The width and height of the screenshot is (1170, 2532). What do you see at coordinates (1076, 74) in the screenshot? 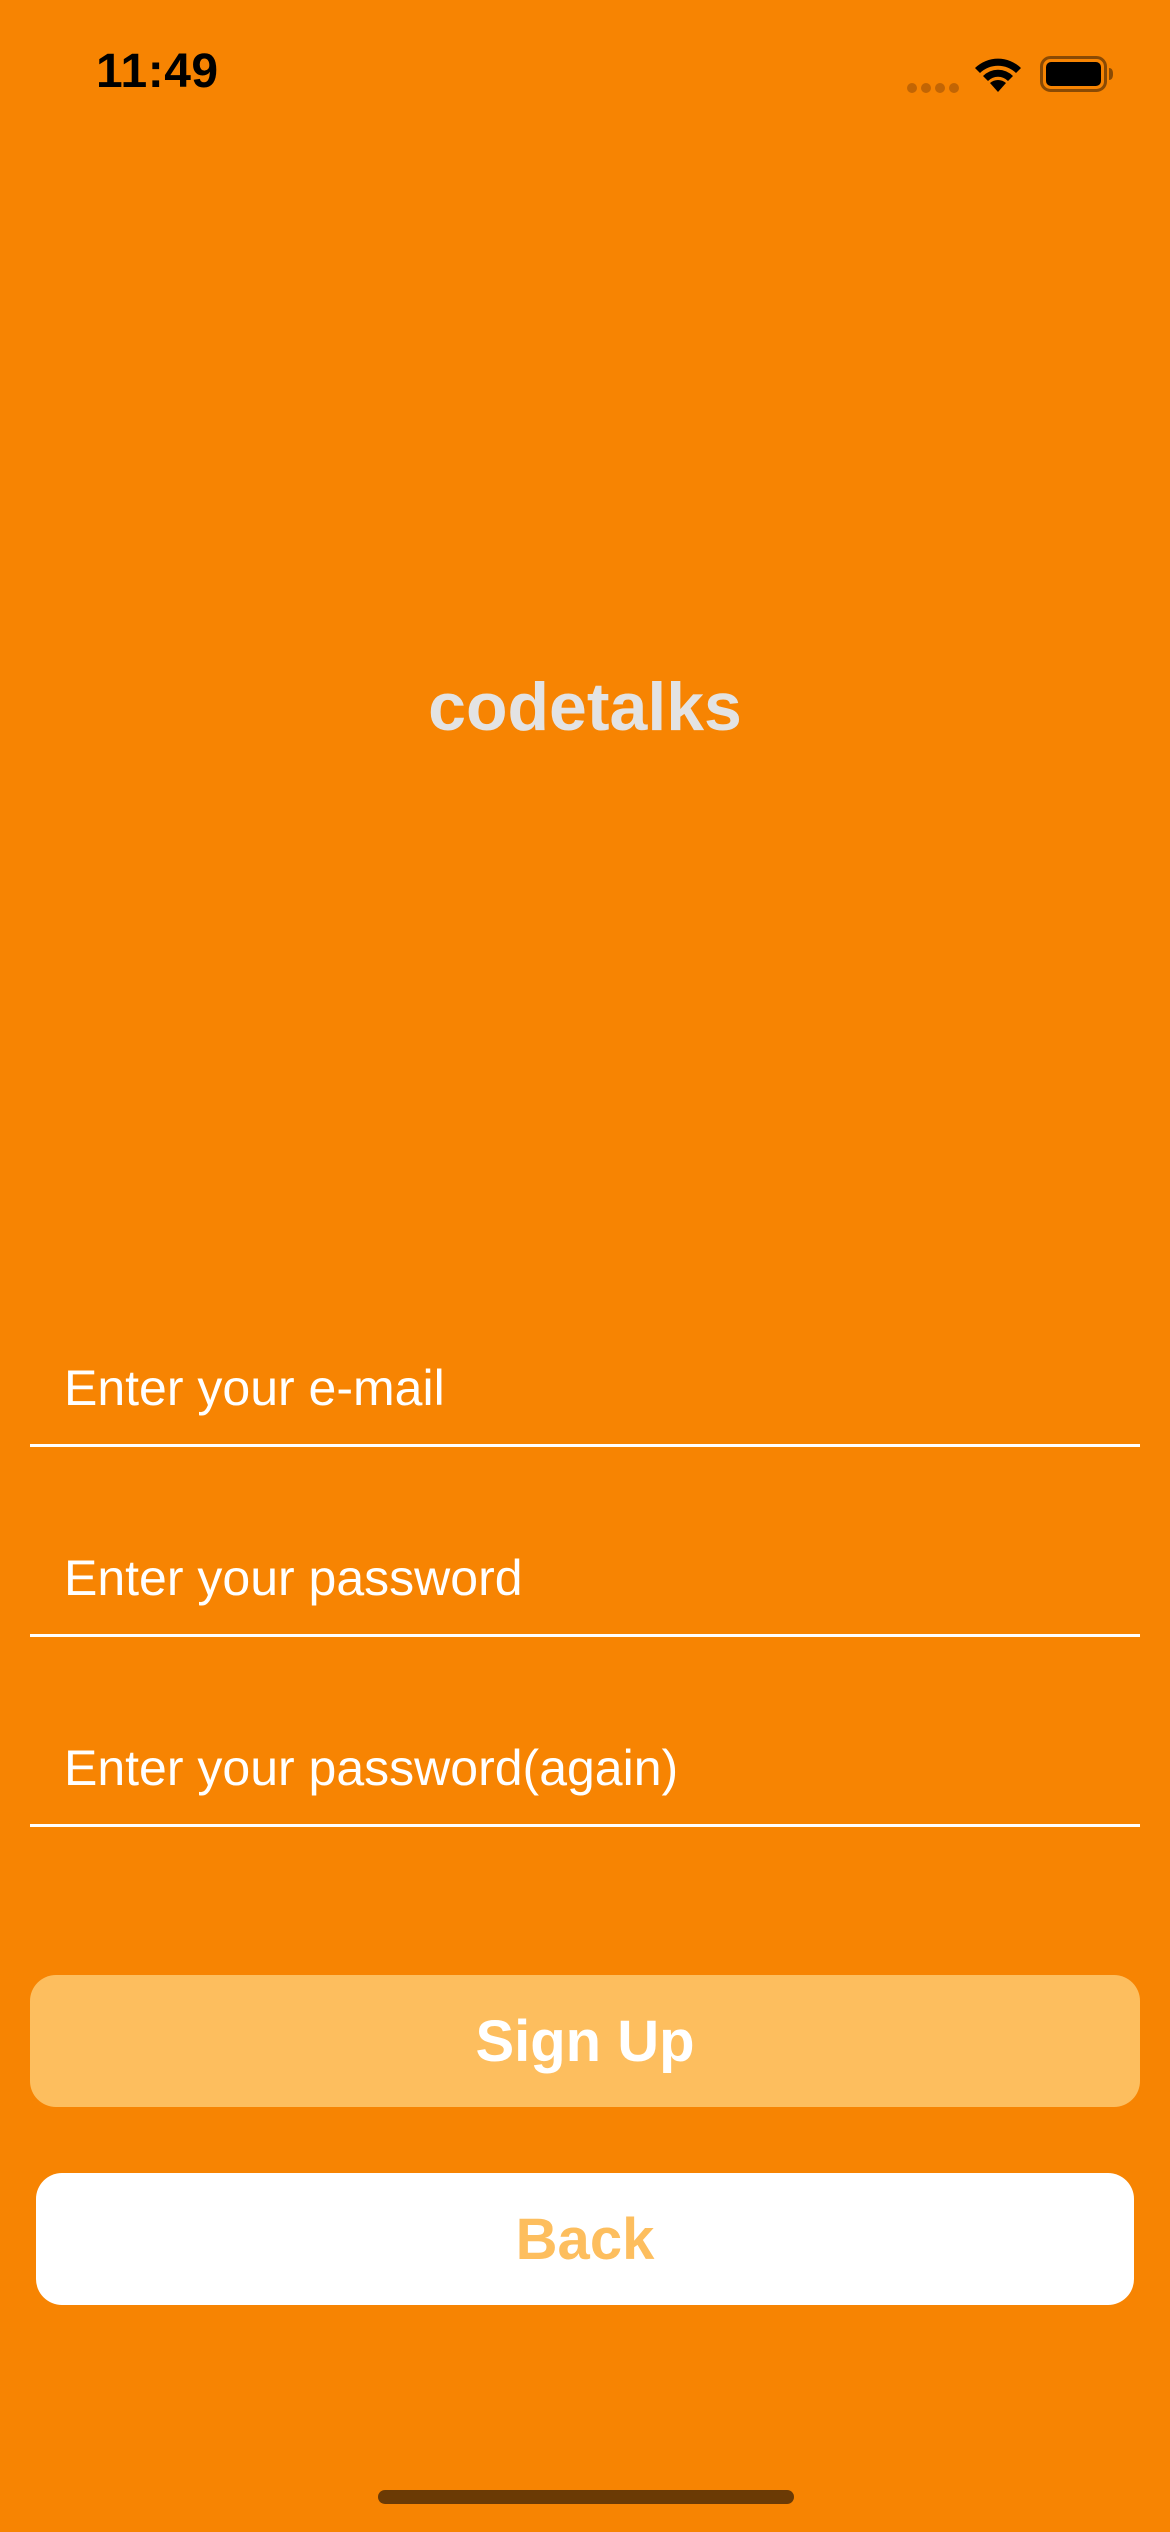
I see `battery-icon` at bounding box center [1076, 74].